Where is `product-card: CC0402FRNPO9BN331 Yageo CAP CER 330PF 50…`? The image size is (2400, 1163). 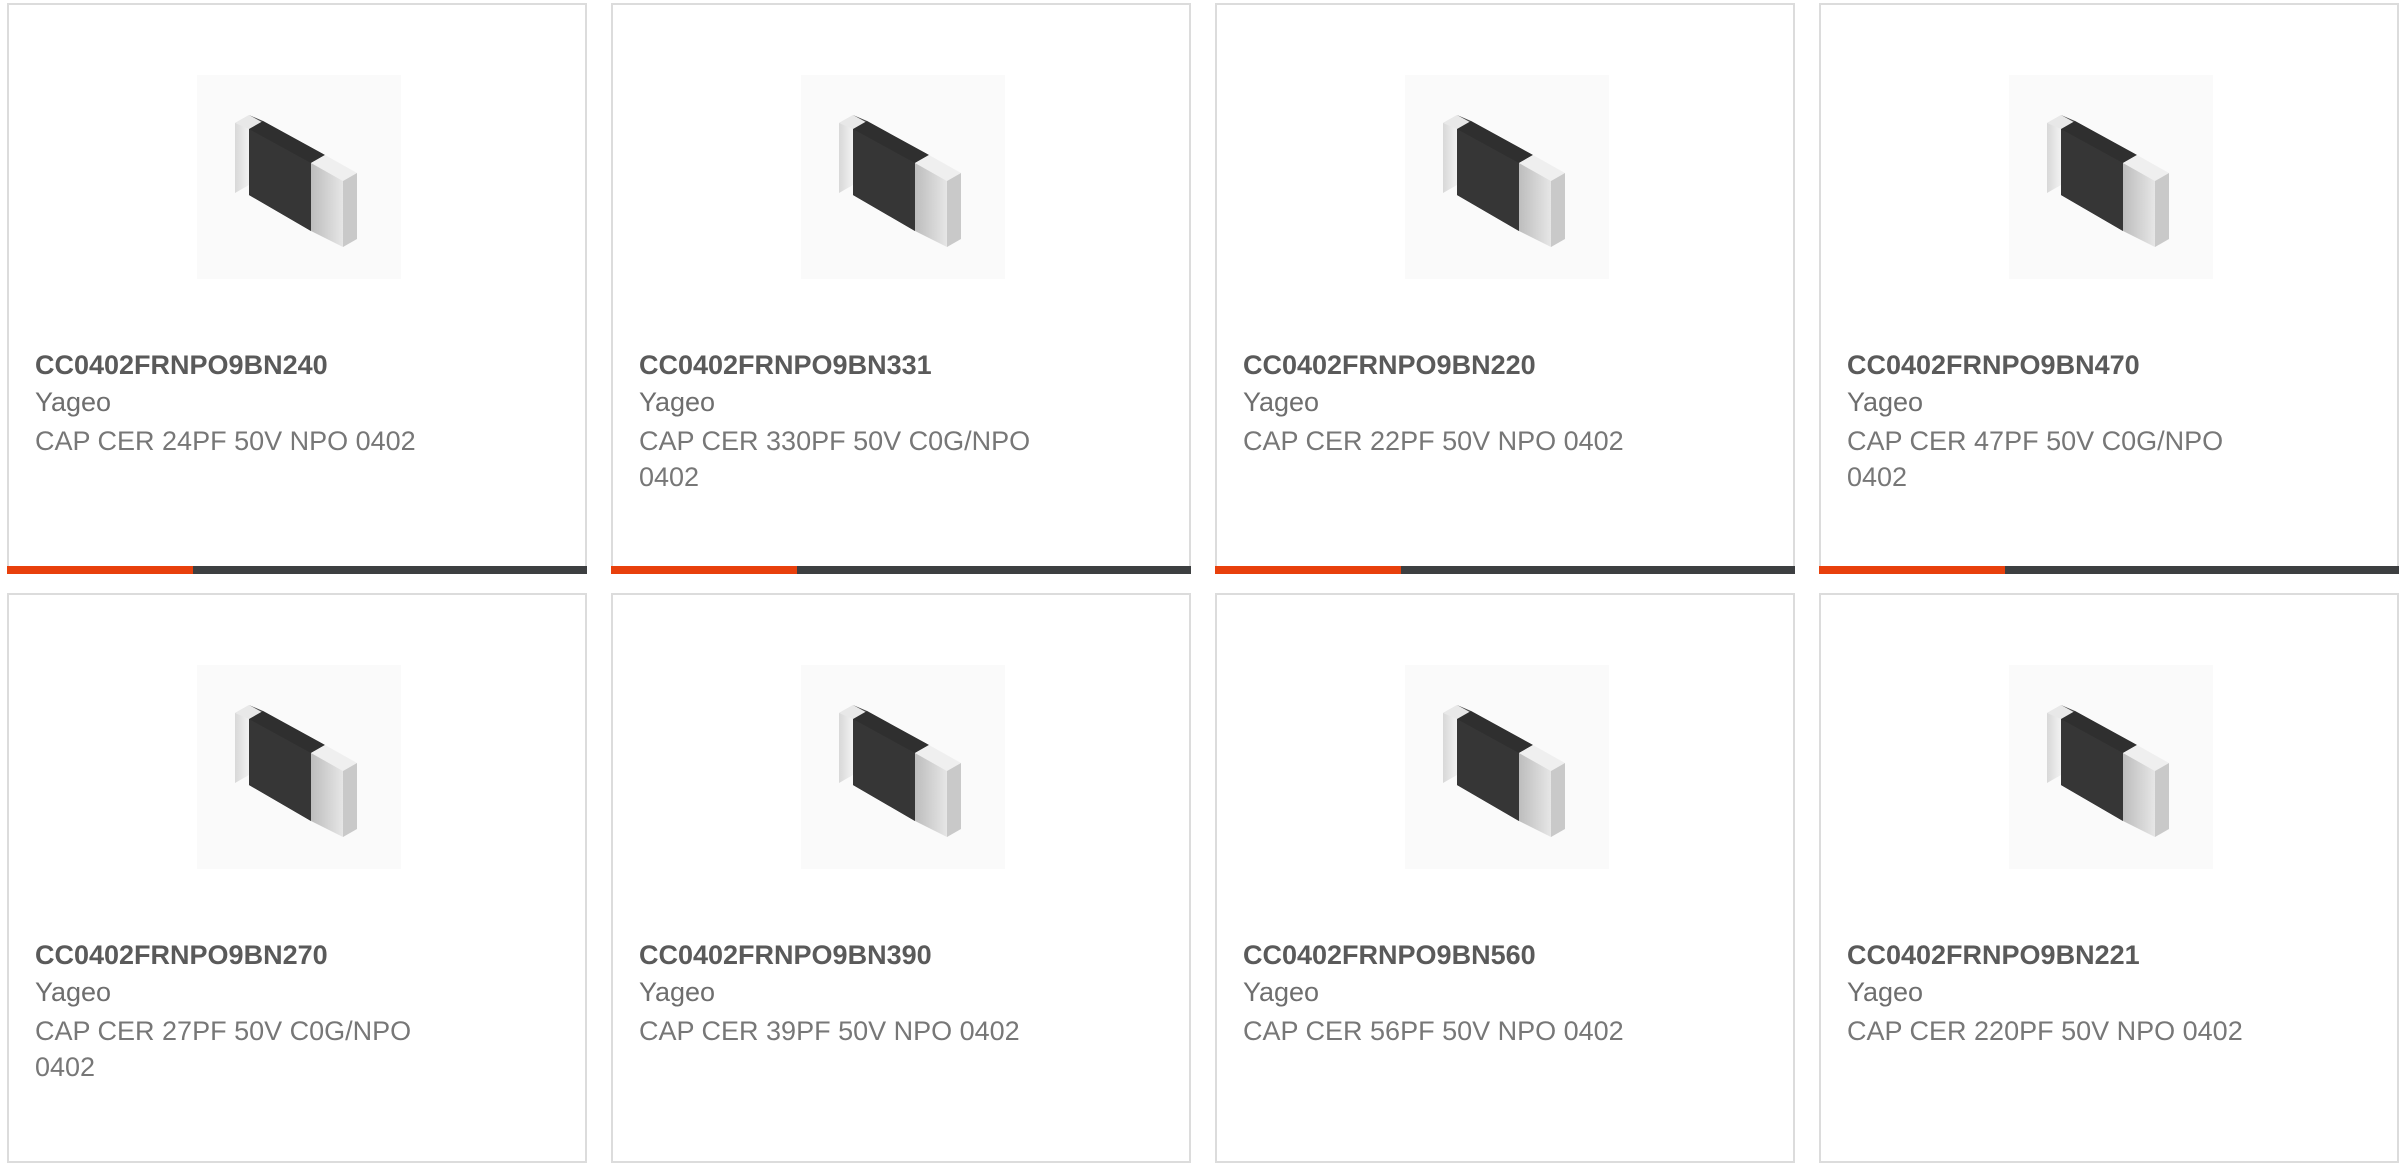
product-card: CC0402FRNPO9BN331 Yageo CAP CER 330PF 50… is located at coordinates (901, 288).